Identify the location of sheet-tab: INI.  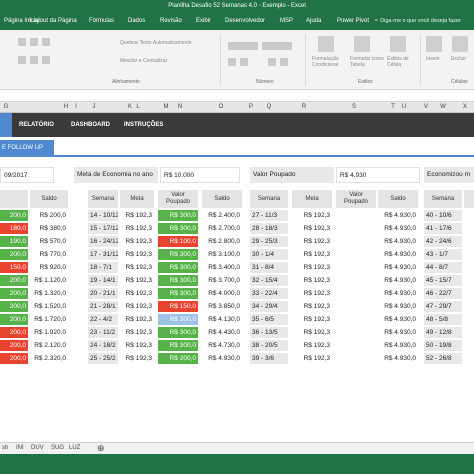
(20, 448).